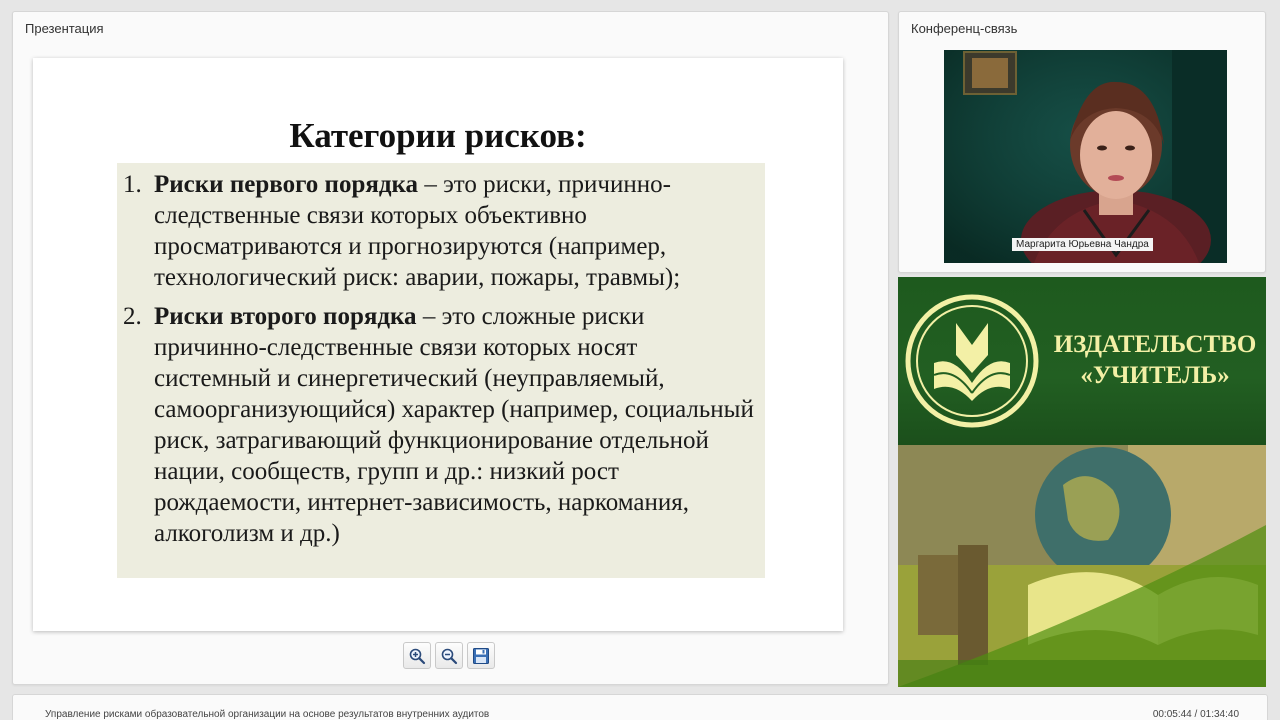  I want to click on slide-toolbar, so click(449, 655).